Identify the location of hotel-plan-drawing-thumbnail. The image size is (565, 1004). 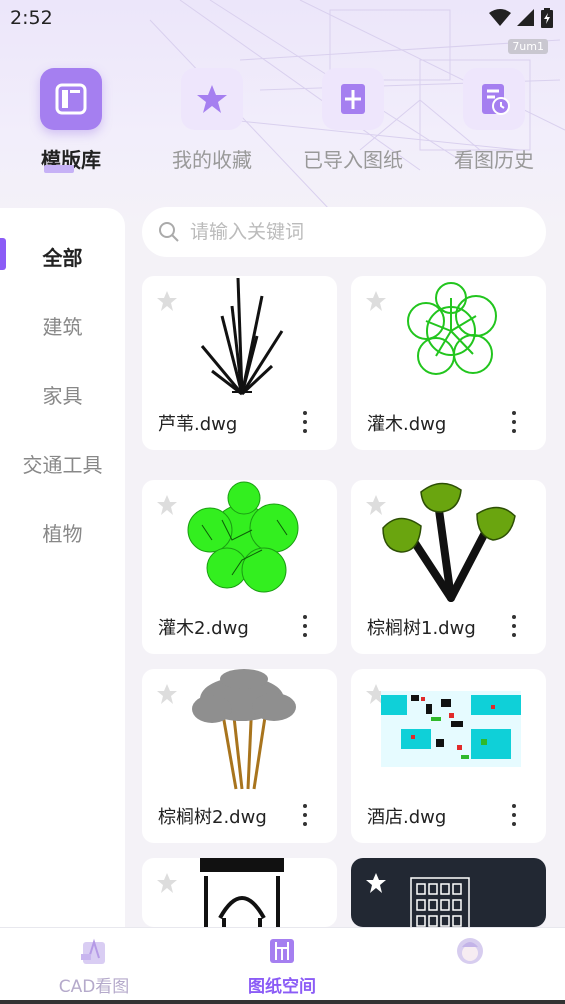
(451, 729).